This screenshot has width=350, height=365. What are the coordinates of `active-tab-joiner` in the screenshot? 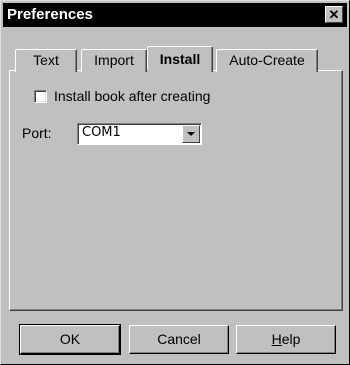 It's located at (179, 70).